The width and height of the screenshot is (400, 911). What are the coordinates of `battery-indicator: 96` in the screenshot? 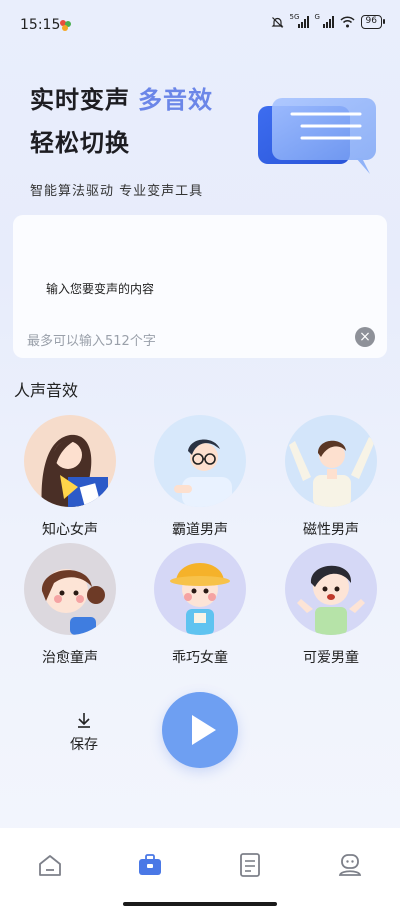 It's located at (373, 22).